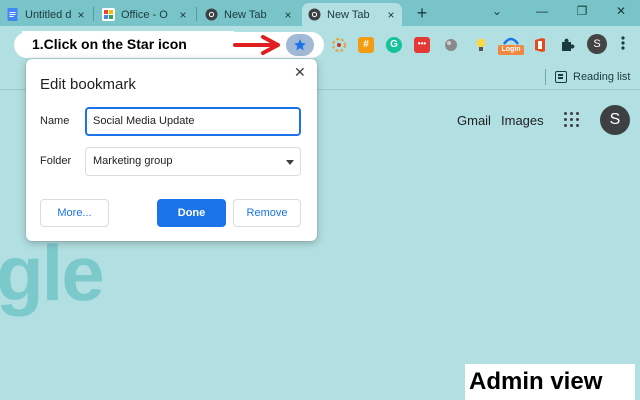  I want to click on instruction-callout: 1.Click on the Star icon, so click(128, 44).